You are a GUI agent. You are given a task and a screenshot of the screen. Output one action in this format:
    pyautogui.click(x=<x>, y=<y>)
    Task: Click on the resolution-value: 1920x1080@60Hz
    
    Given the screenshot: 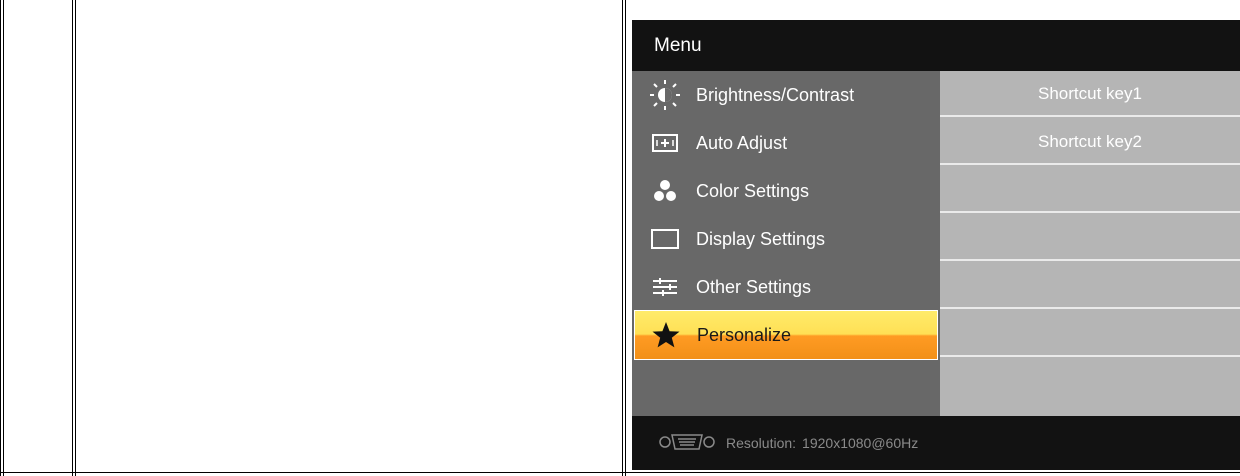 What is the action you would take?
    pyautogui.click(x=860, y=443)
    